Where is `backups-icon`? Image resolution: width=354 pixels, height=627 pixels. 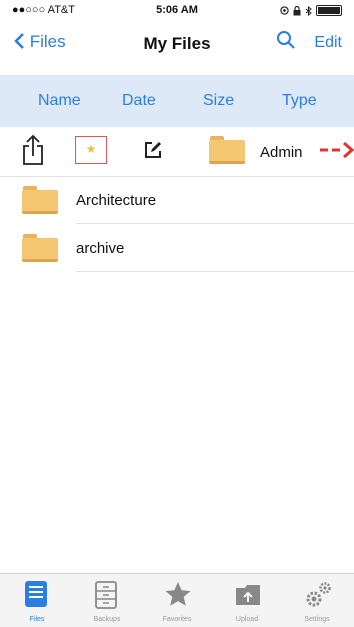 backups-icon is located at coordinates (106, 595).